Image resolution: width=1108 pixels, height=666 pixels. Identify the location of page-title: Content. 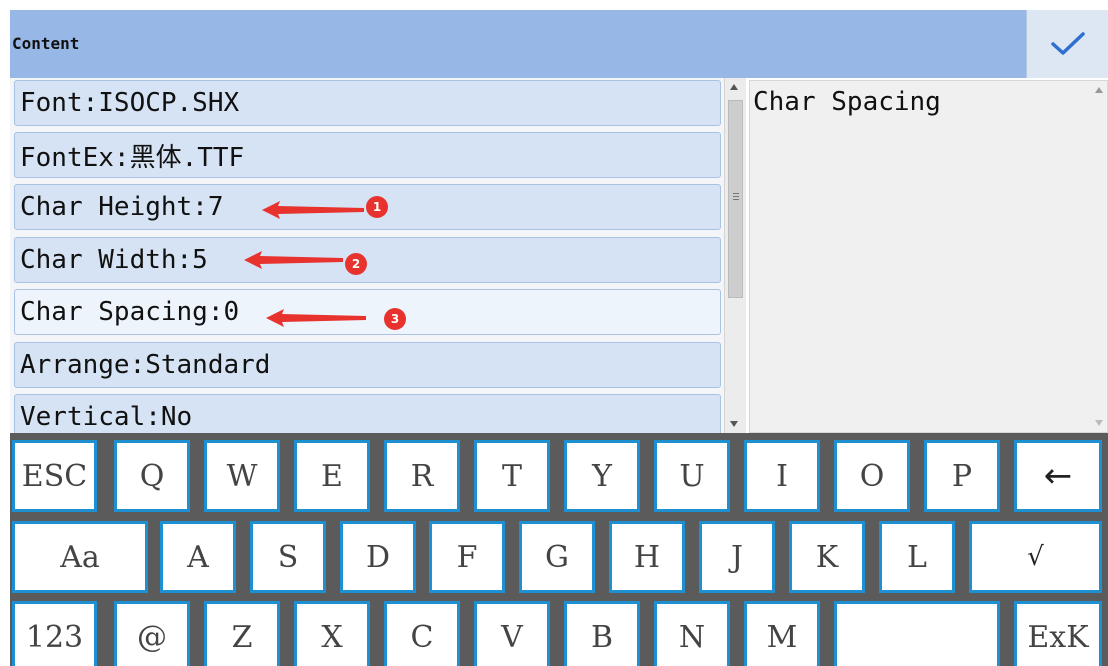
(46, 43).